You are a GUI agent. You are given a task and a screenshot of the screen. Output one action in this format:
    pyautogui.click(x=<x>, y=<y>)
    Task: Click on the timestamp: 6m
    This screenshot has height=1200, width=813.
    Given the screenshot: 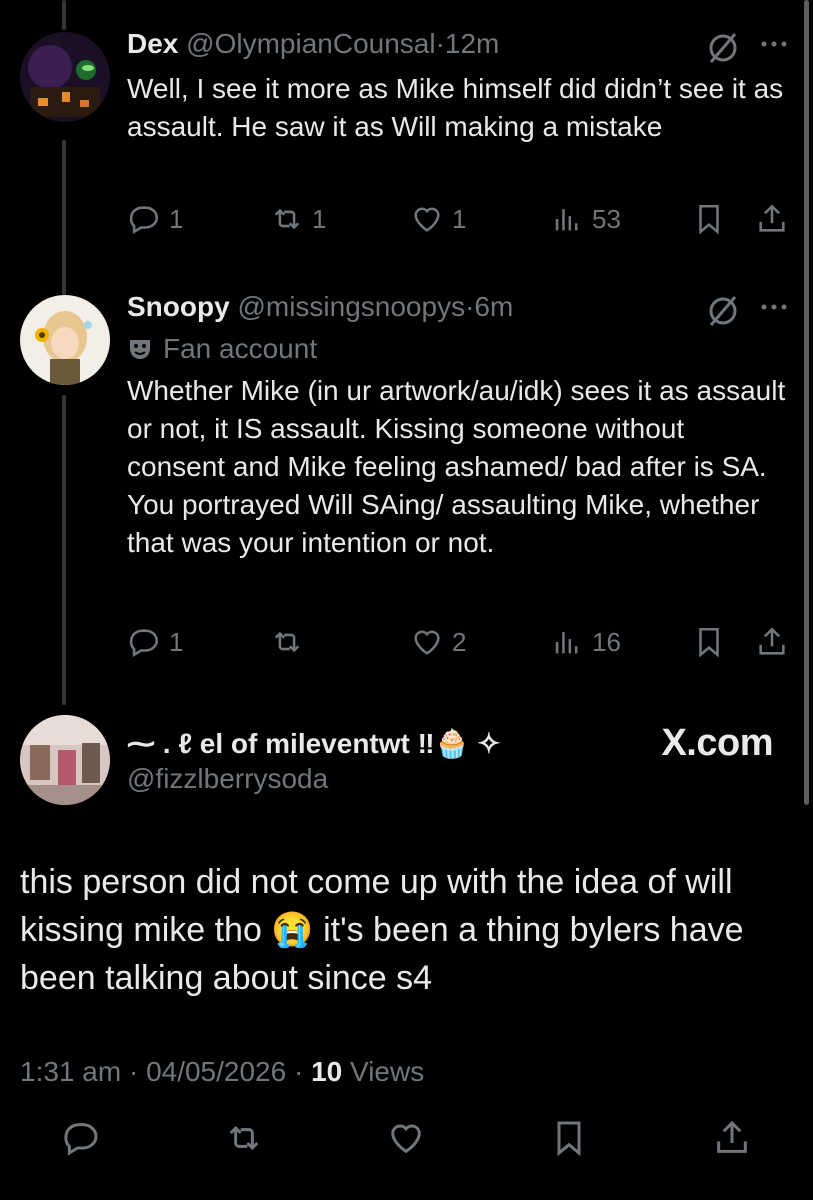 What is the action you would take?
    pyautogui.click(x=493, y=306)
    